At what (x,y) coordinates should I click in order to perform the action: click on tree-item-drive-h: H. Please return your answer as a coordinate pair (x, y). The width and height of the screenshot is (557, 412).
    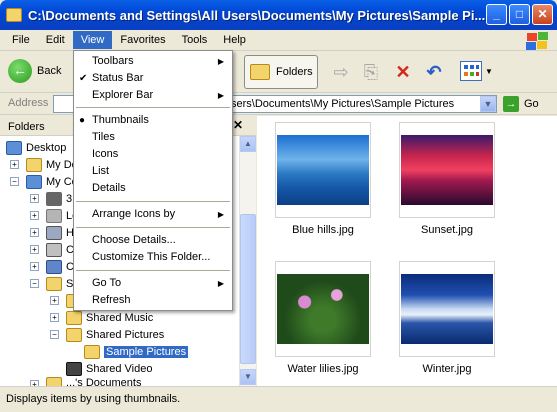
    Looking at the image, I should click on (60, 232).